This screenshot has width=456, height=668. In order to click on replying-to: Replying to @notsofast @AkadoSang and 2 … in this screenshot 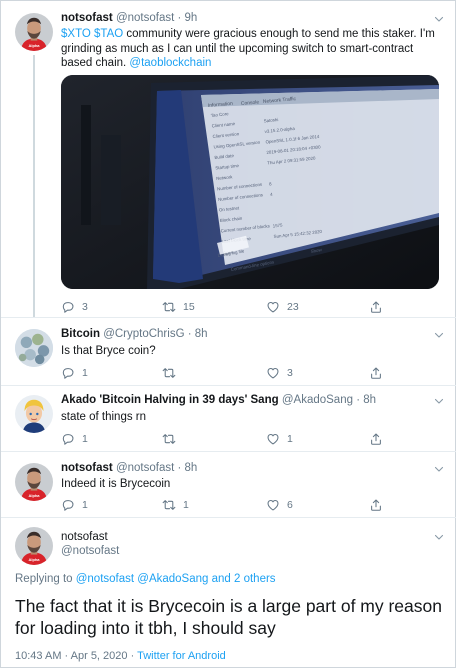, I will do `click(145, 579)`.